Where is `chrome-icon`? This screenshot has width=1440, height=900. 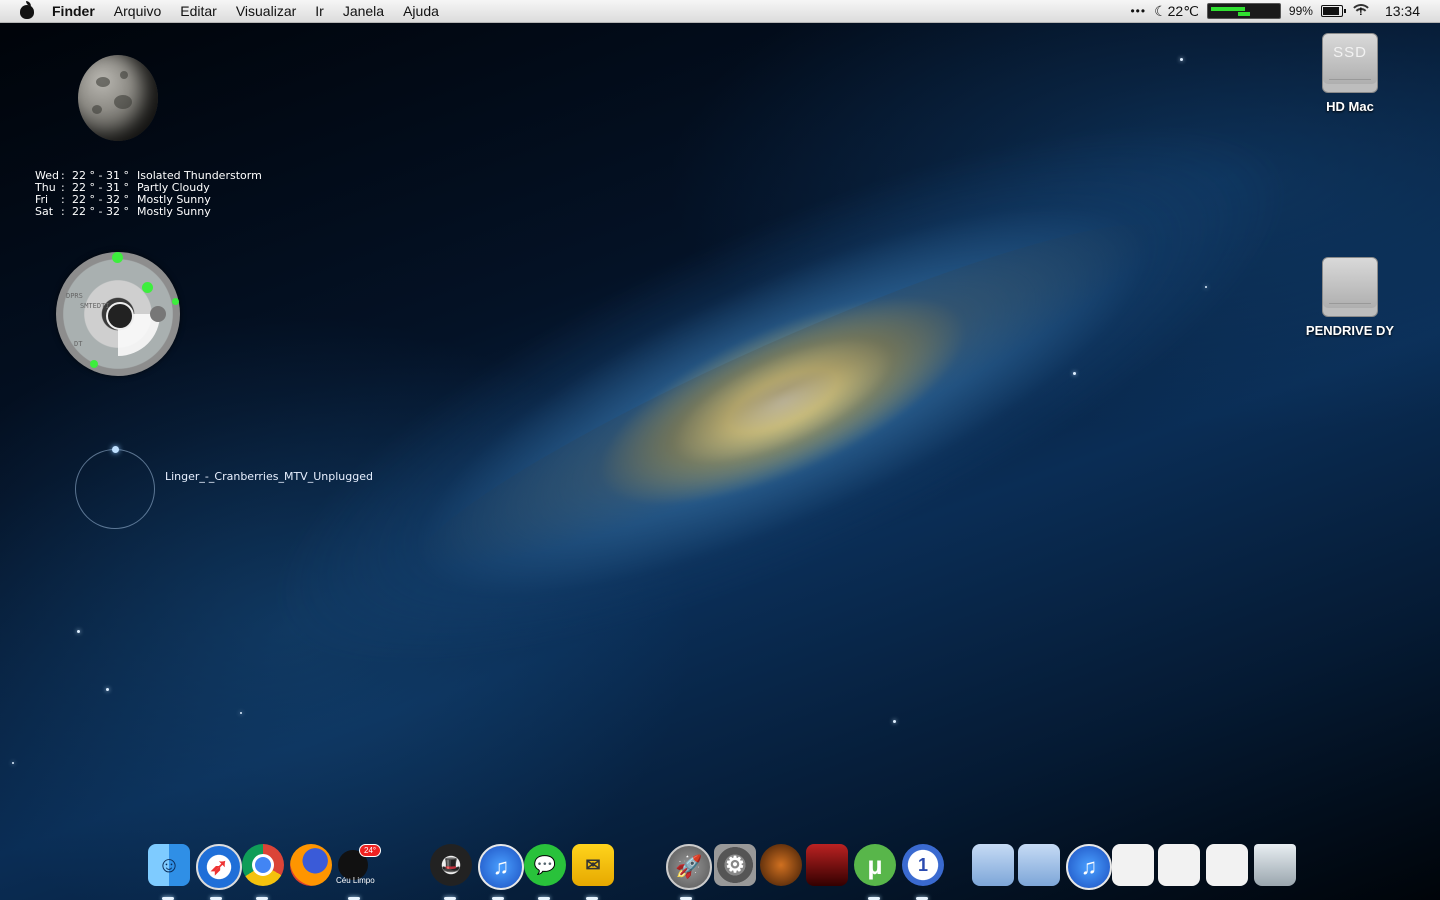 chrome-icon is located at coordinates (263, 865).